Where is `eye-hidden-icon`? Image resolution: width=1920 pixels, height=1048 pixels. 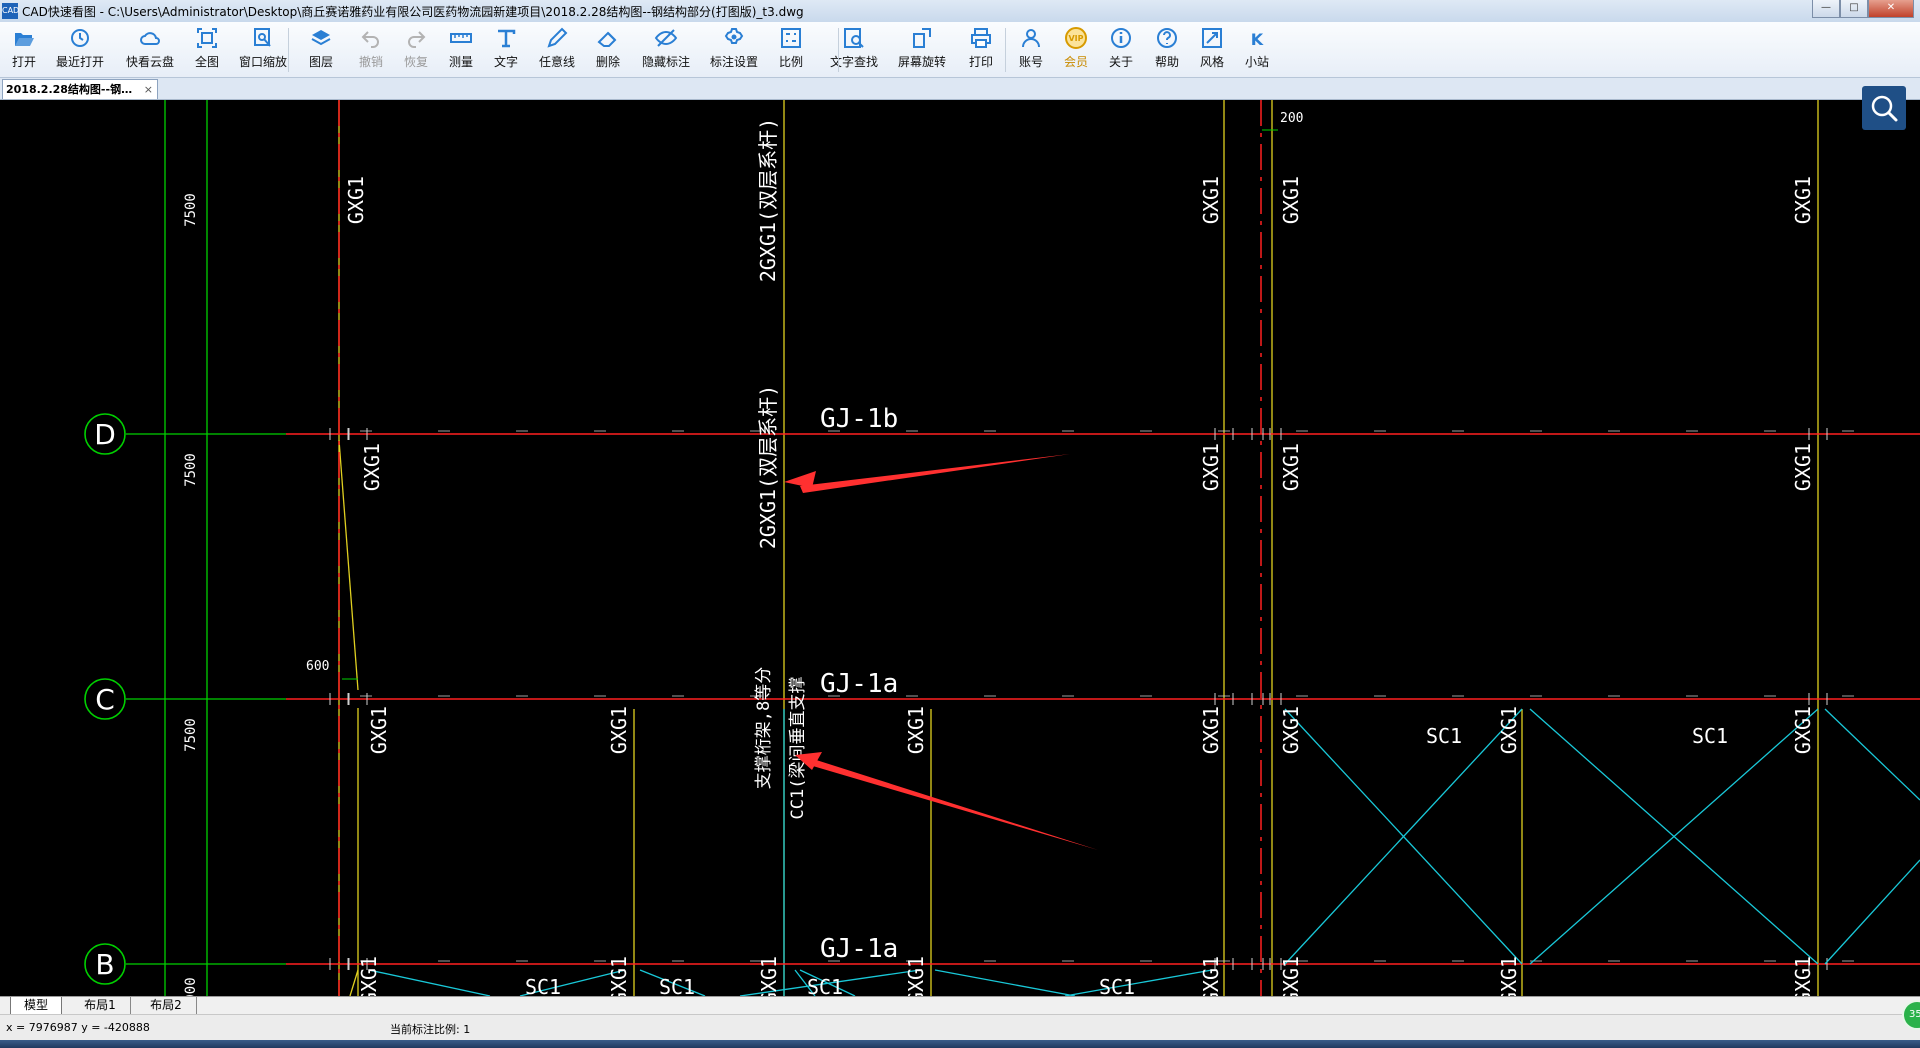
eye-hidden-icon is located at coordinates (666, 38).